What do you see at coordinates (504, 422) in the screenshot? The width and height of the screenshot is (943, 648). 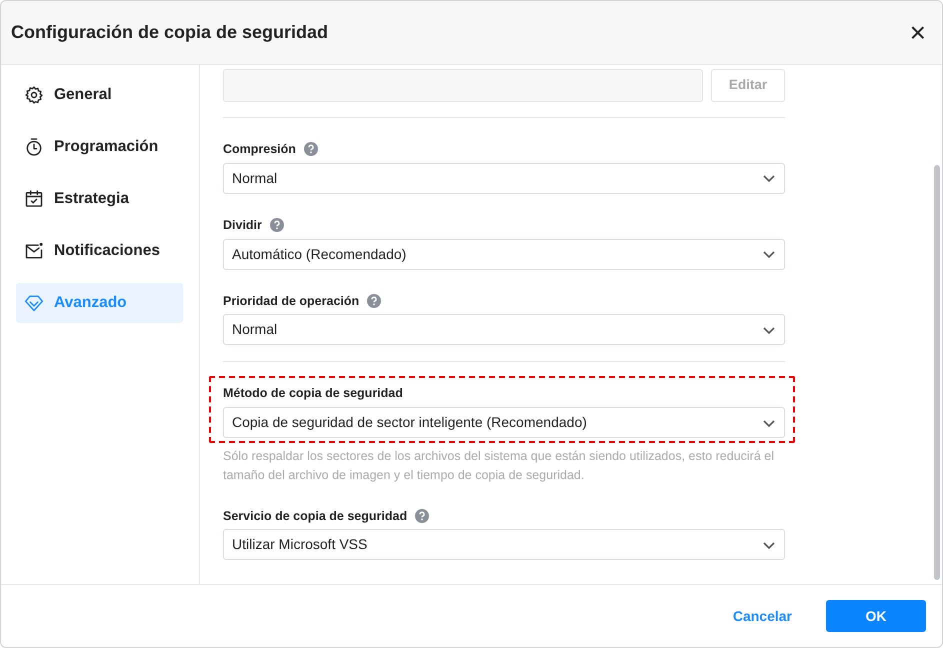 I see `dropdown: Copia de seguridad de sector inteligente (Recomendado)` at bounding box center [504, 422].